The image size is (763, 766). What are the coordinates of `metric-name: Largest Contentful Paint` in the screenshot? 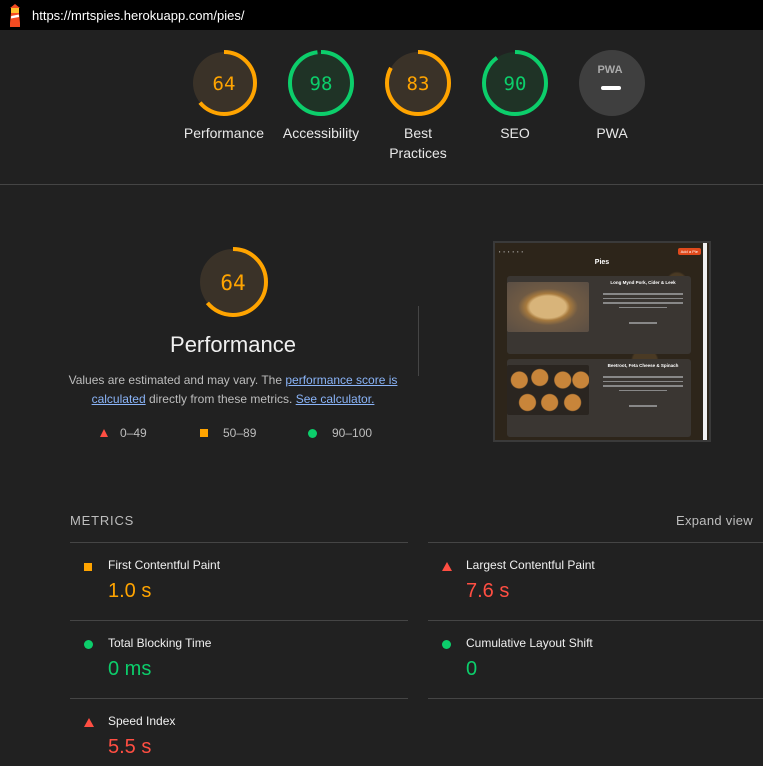 It's located at (530, 565).